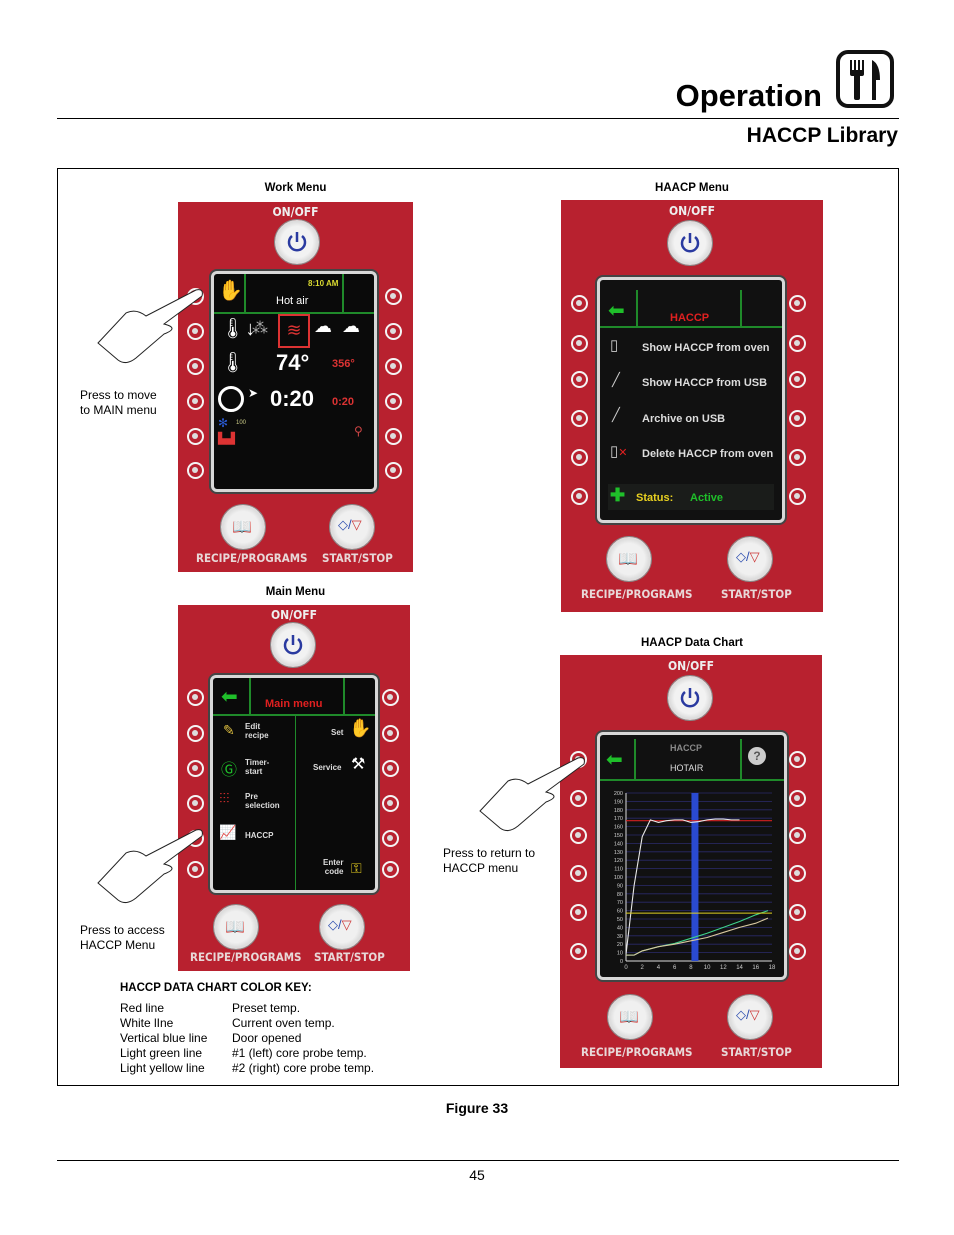 This screenshot has width=954, height=1235. Describe the element at coordinates (617, 495) in the screenshot. I see `plus-icon: ✚` at that location.